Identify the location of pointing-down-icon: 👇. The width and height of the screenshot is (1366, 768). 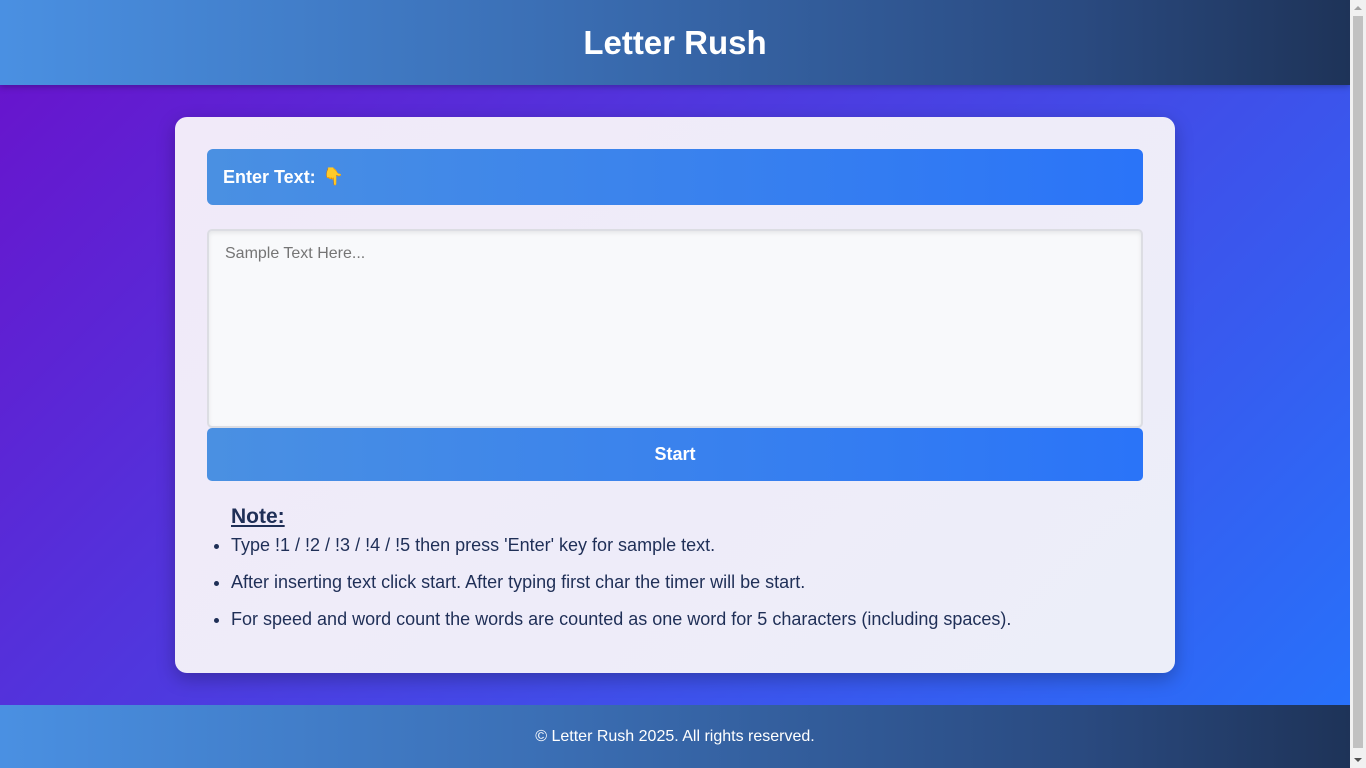
(333, 176).